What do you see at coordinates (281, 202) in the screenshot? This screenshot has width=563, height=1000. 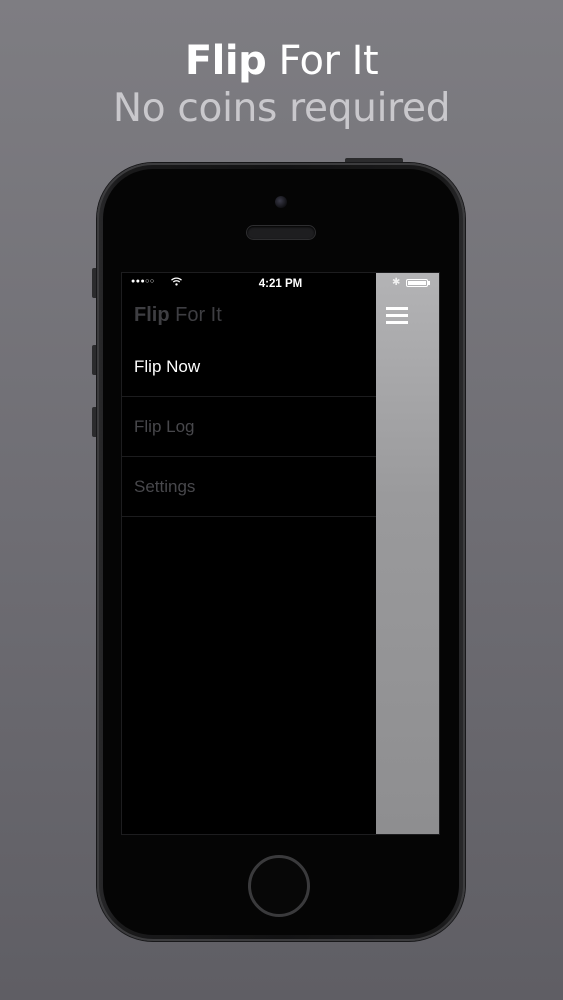 I see `front-camera-icon` at bounding box center [281, 202].